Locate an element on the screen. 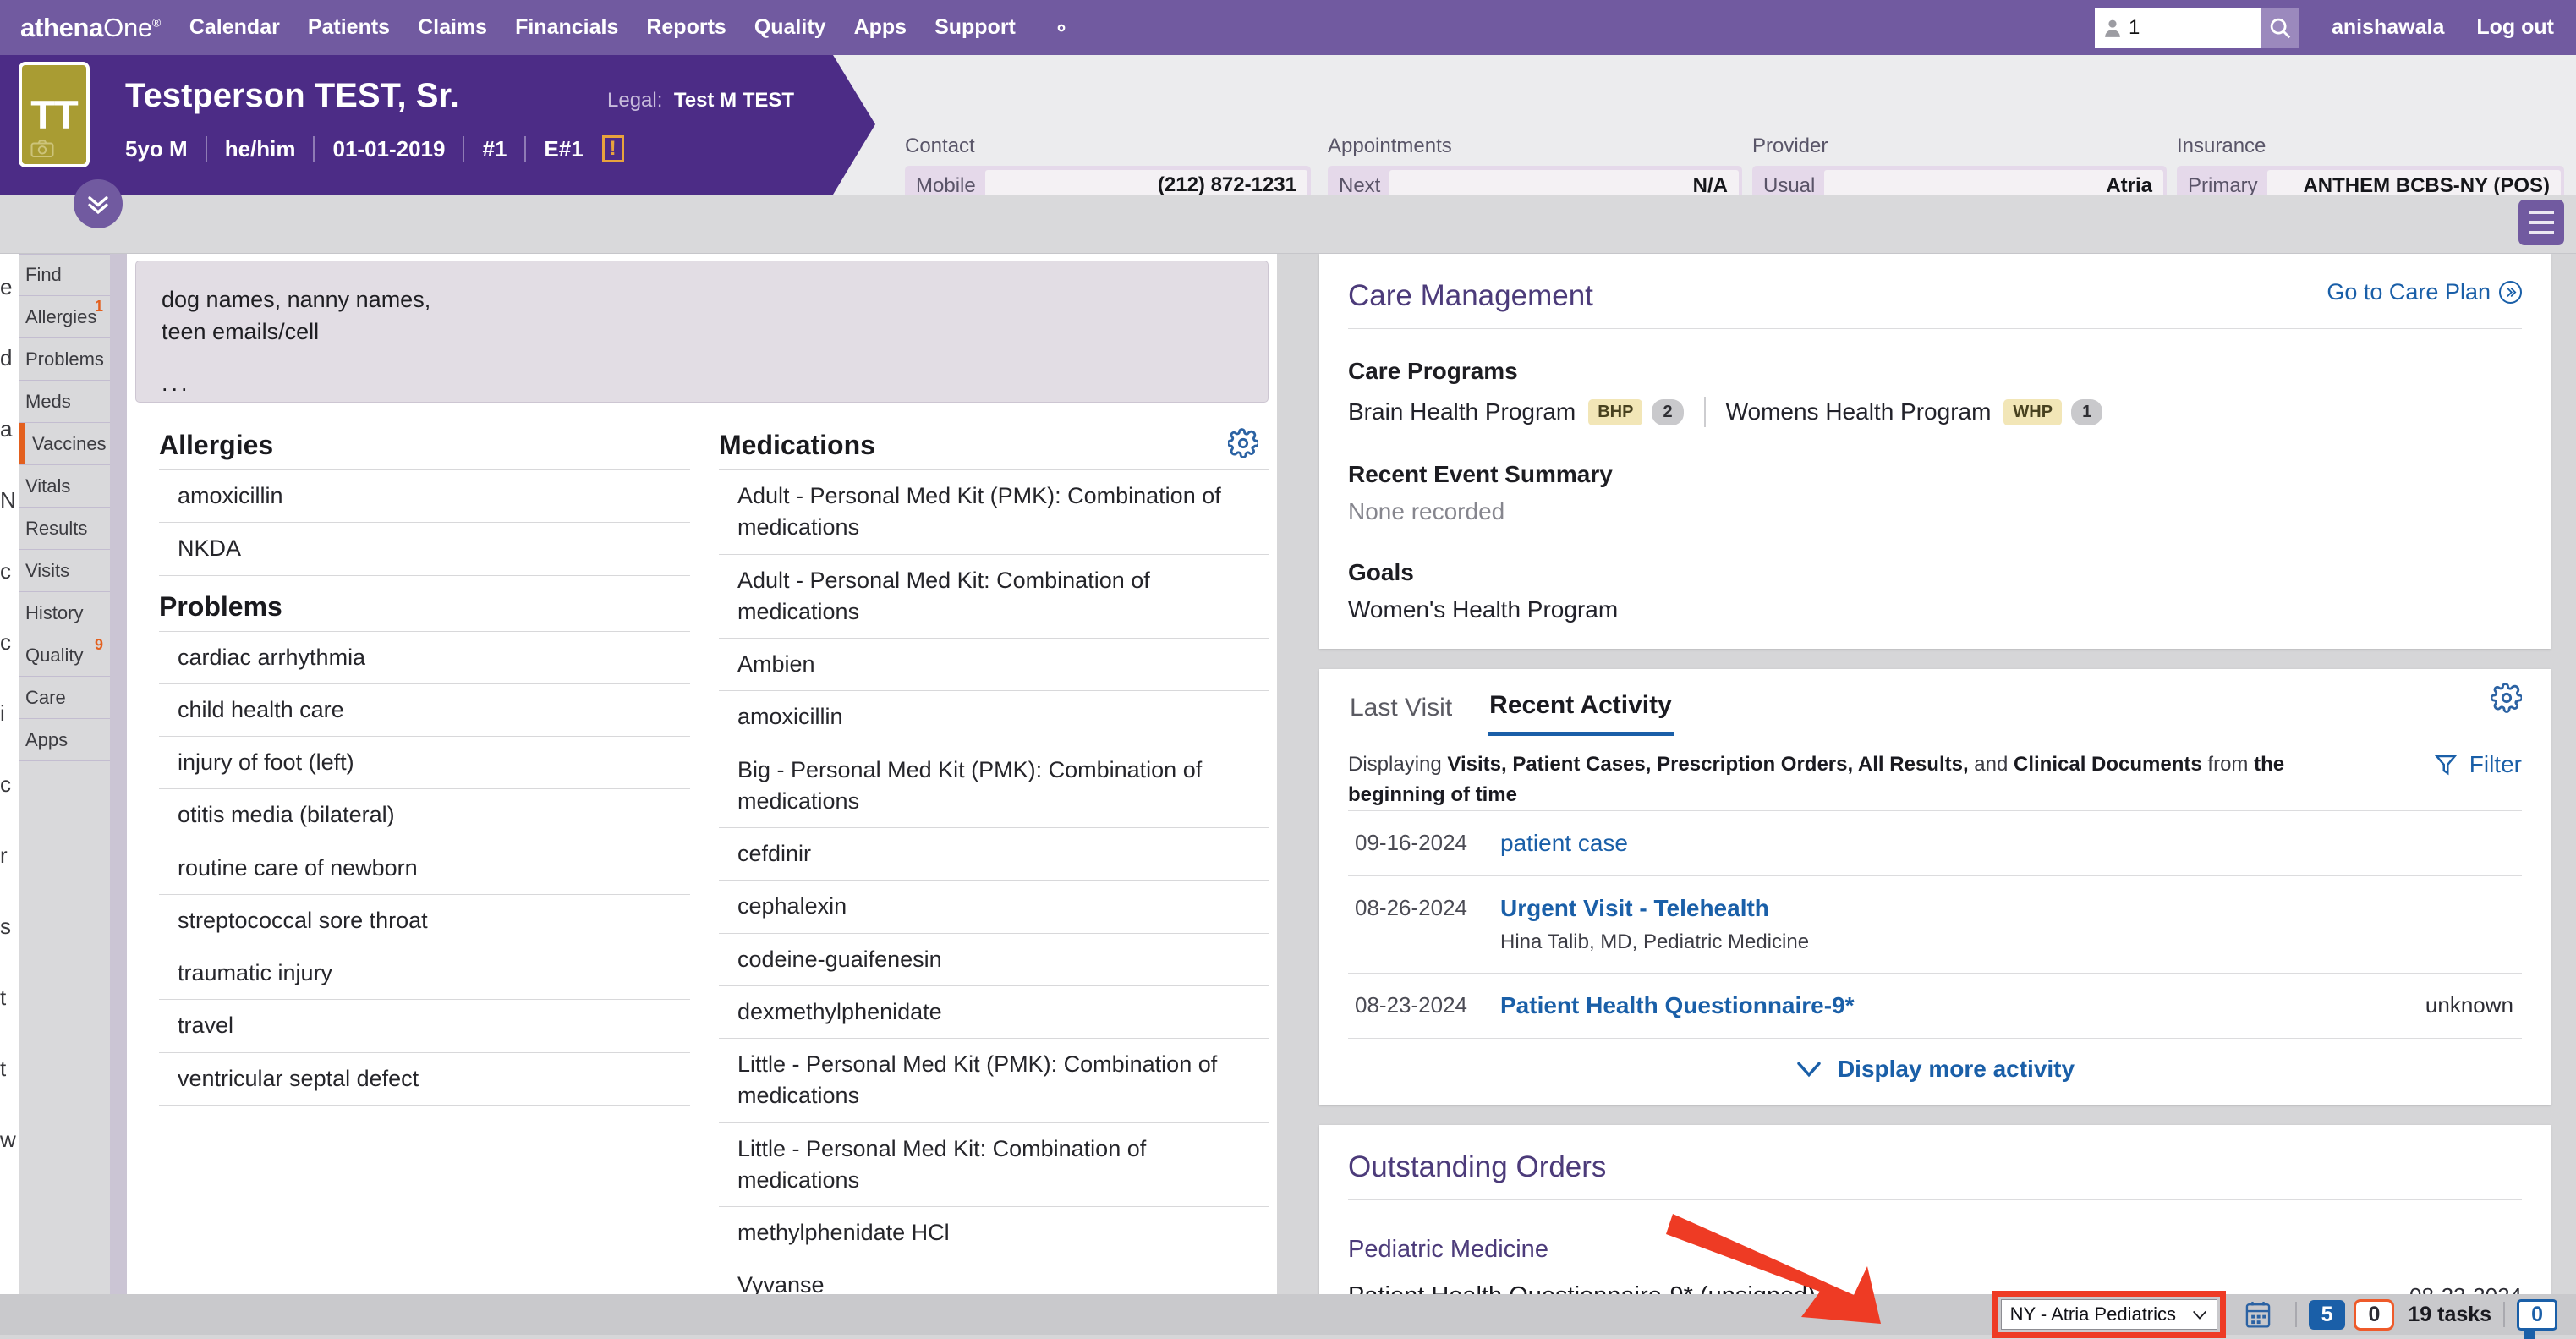 This screenshot has height=1339, width=2576. activity-title-link: patient case is located at coordinates (2006, 843).